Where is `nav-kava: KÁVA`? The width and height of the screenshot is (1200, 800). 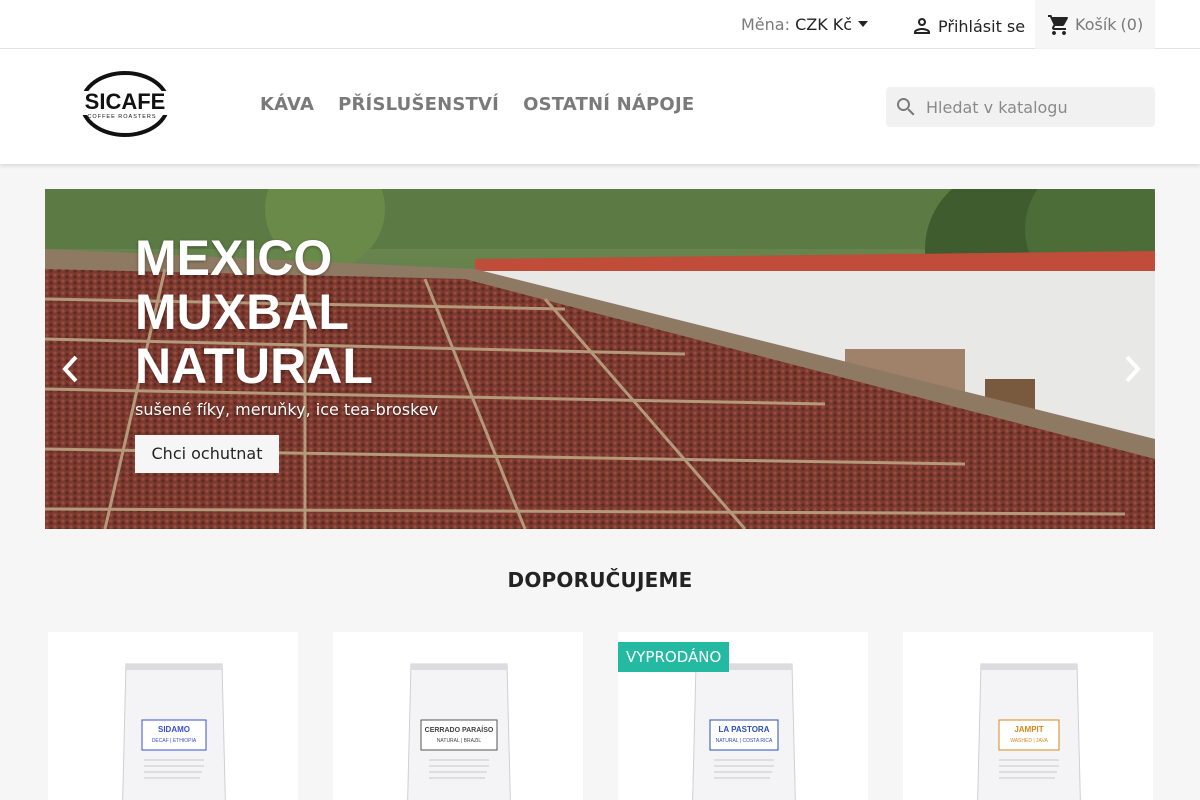 nav-kava: KÁVA is located at coordinates (287, 104).